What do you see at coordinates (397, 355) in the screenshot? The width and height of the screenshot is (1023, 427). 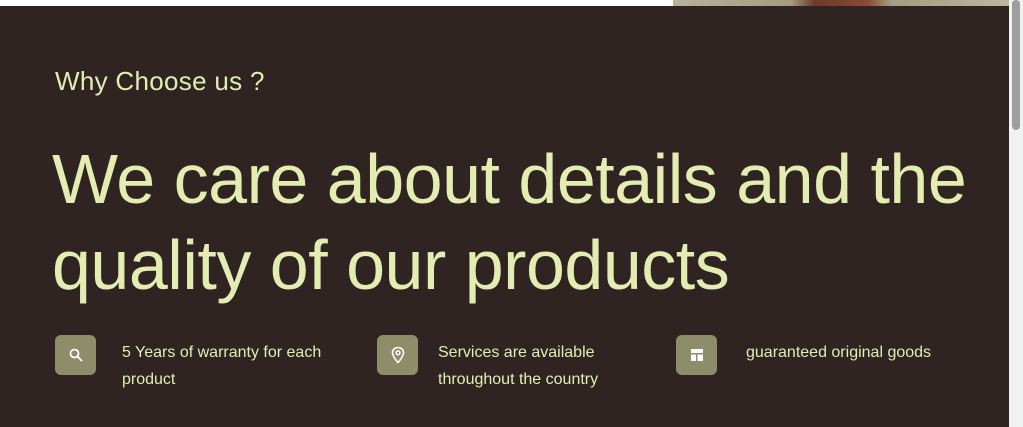 I see `location-pin-icon` at bounding box center [397, 355].